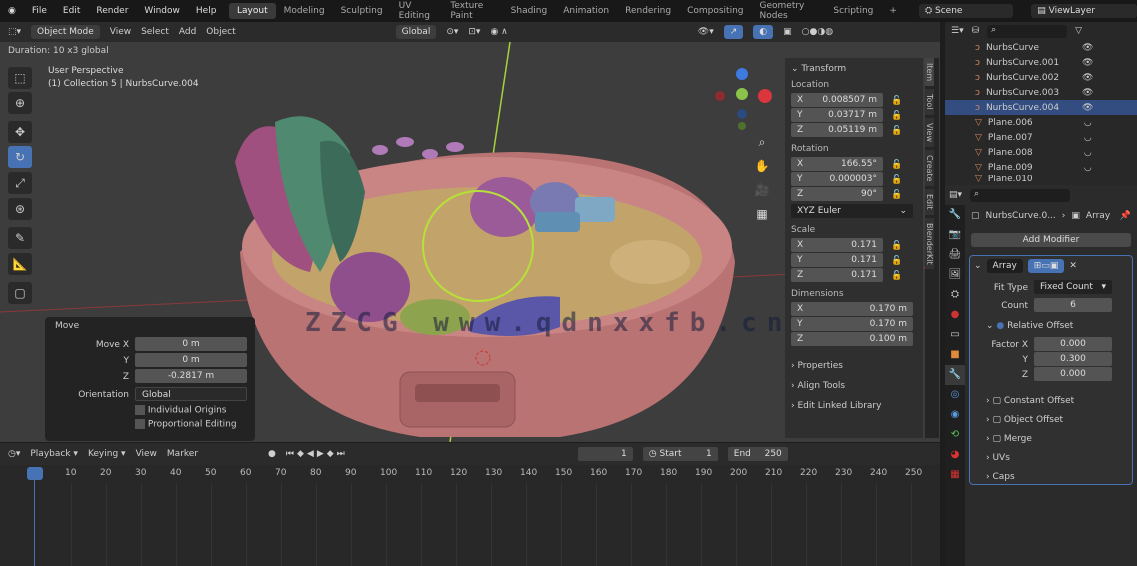  What do you see at coordinates (417, 12) in the screenshot?
I see `tab-uv-editing: UV Editing` at bounding box center [417, 12].